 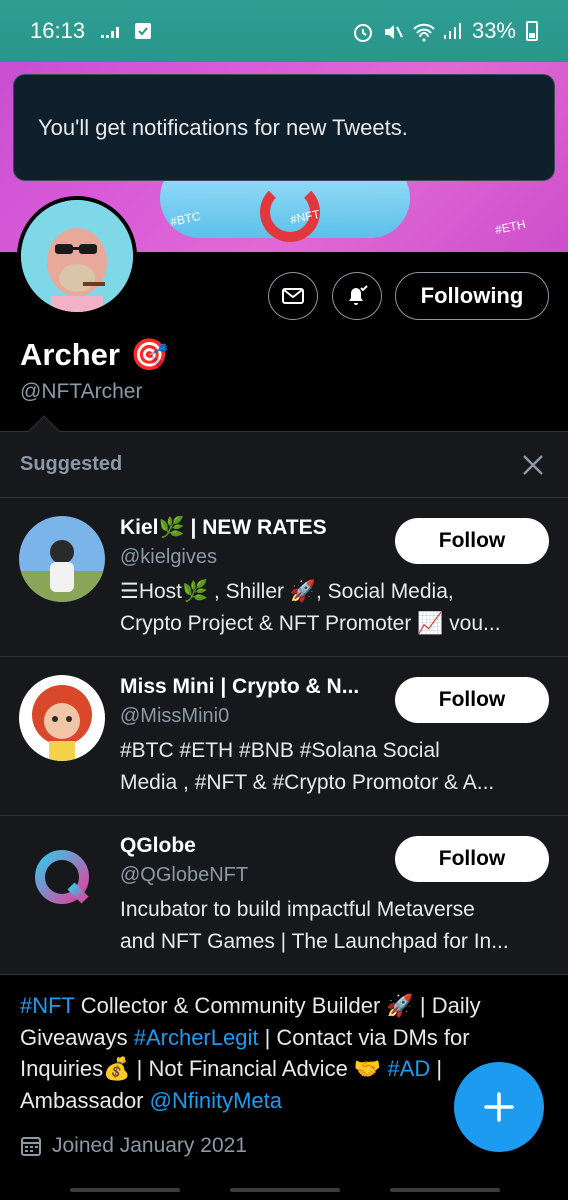 I want to click on compose-tweet-button, so click(x=499, y=1107).